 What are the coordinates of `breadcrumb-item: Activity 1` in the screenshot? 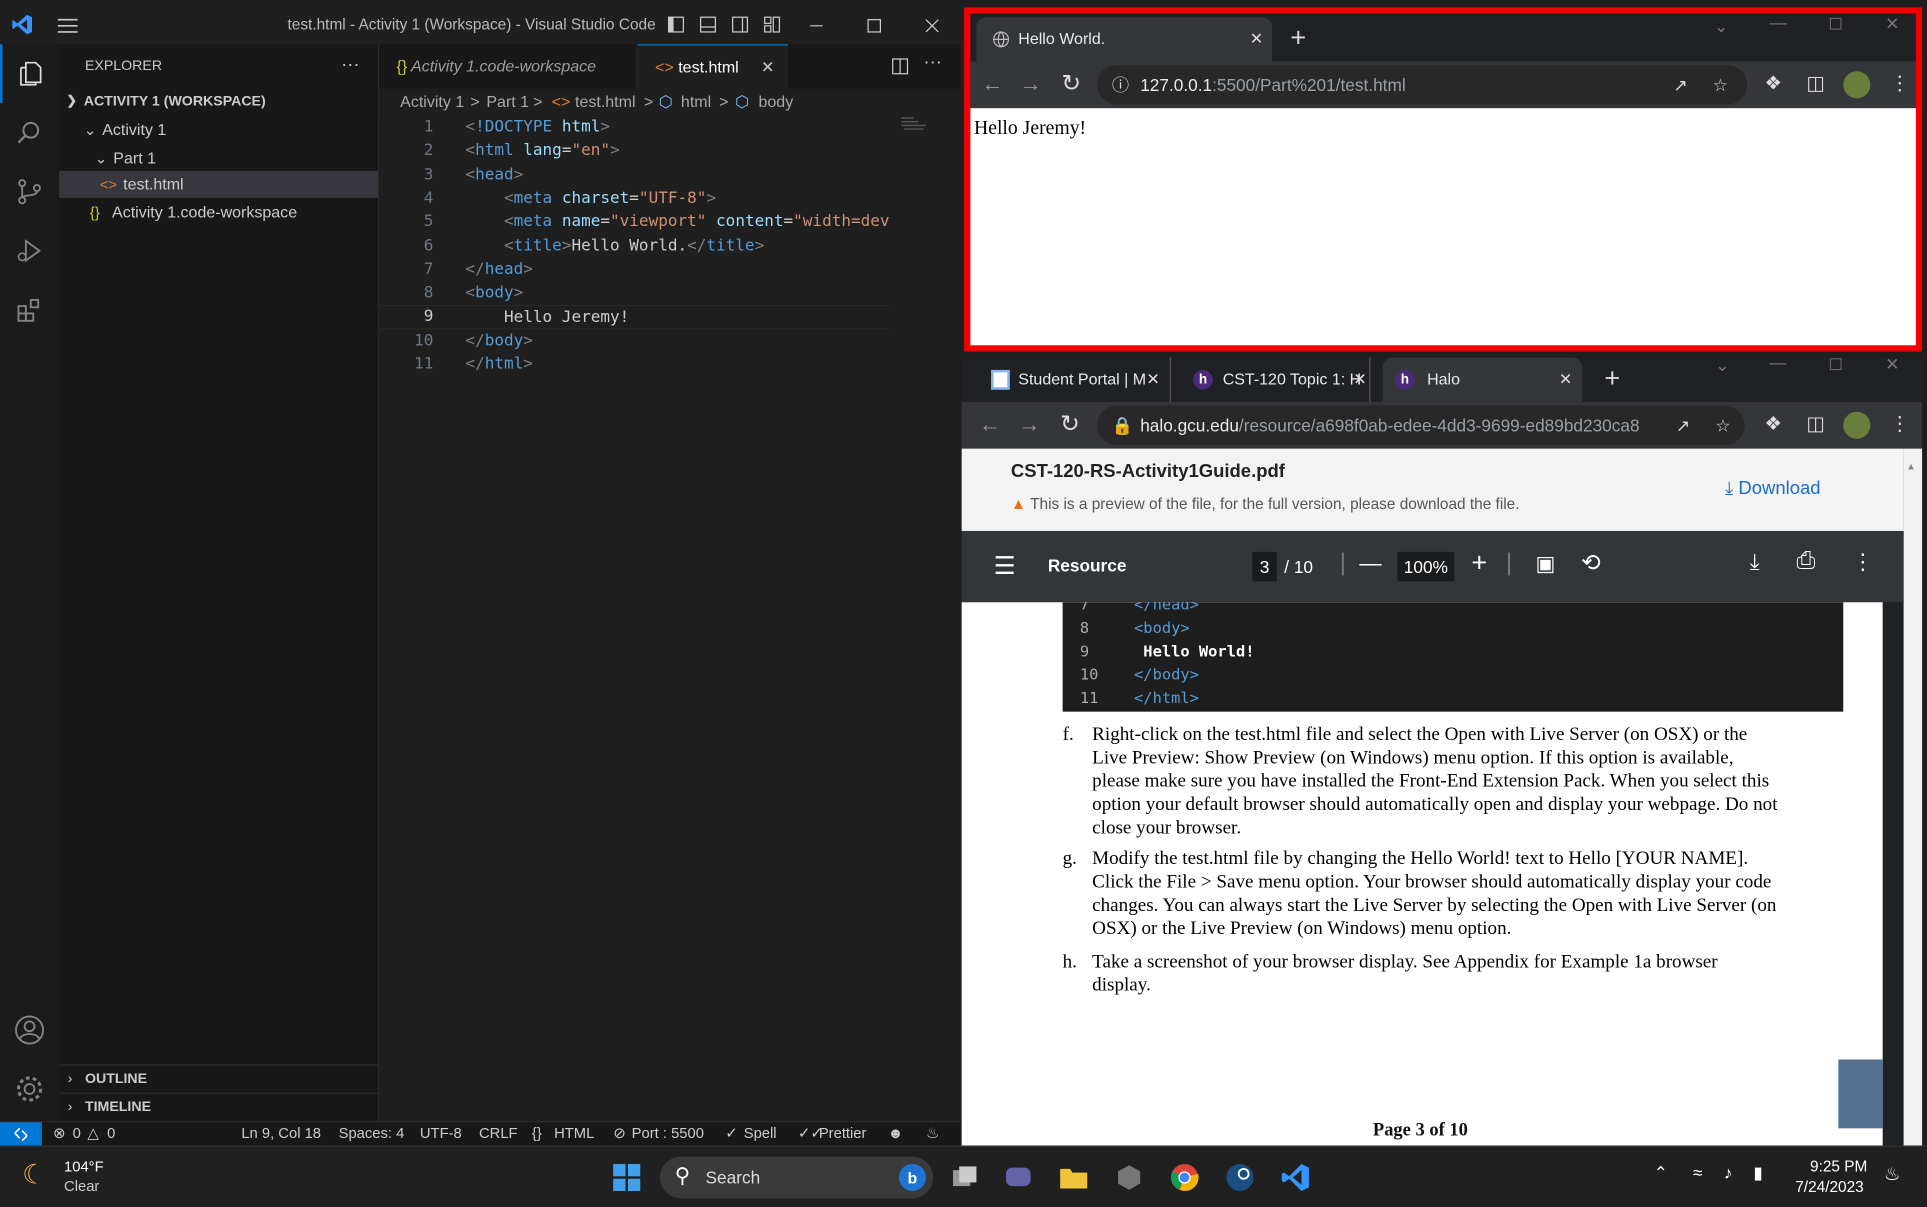 It's located at (432, 101).